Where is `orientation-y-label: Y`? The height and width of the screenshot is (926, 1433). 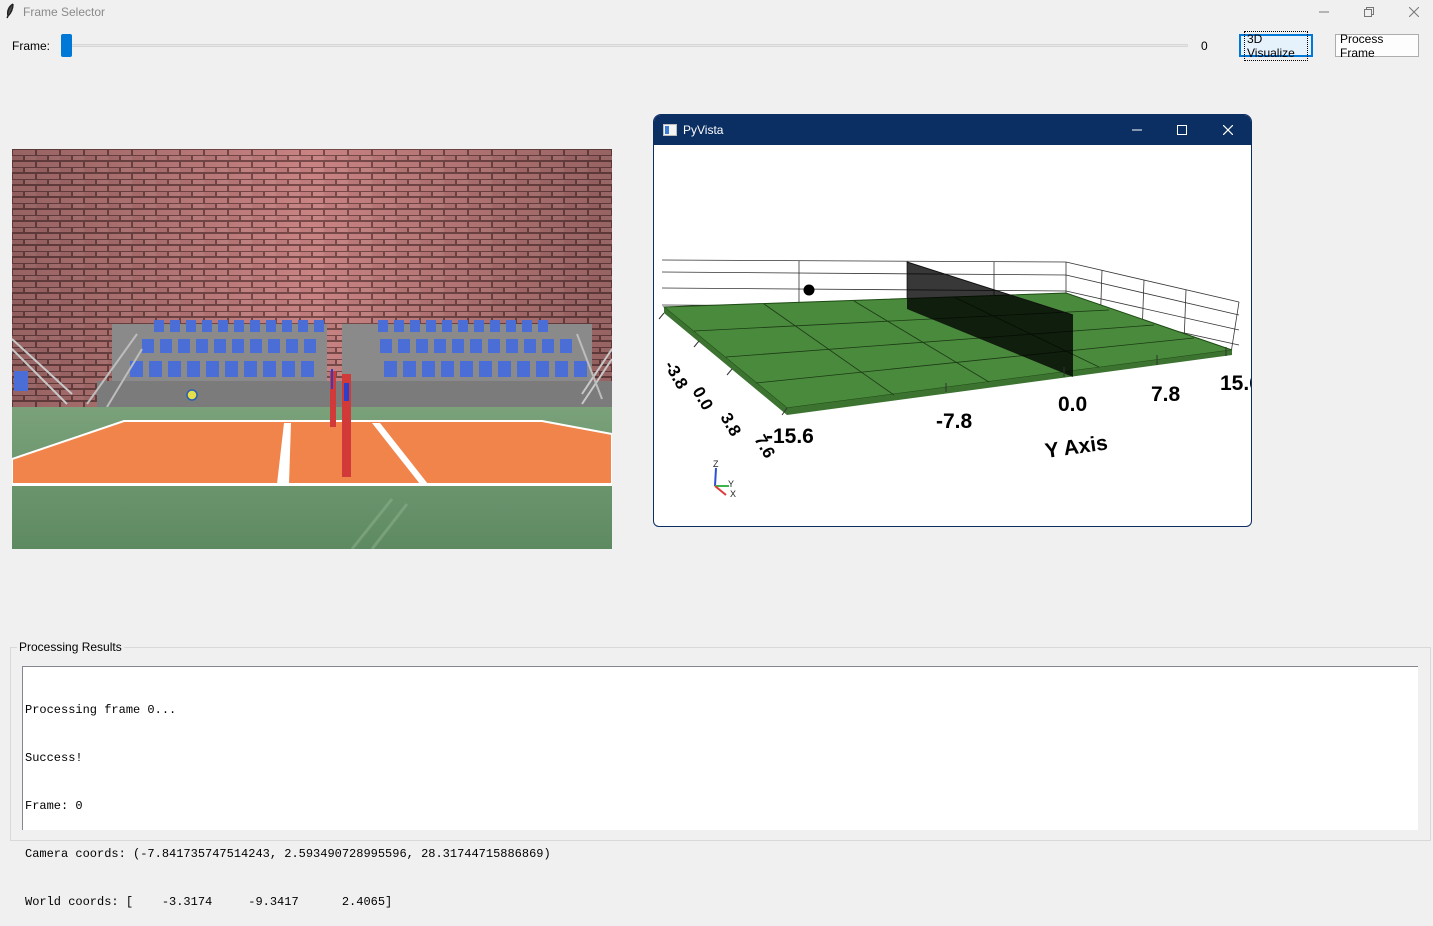 orientation-y-label: Y is located at coordinates (731, 484).